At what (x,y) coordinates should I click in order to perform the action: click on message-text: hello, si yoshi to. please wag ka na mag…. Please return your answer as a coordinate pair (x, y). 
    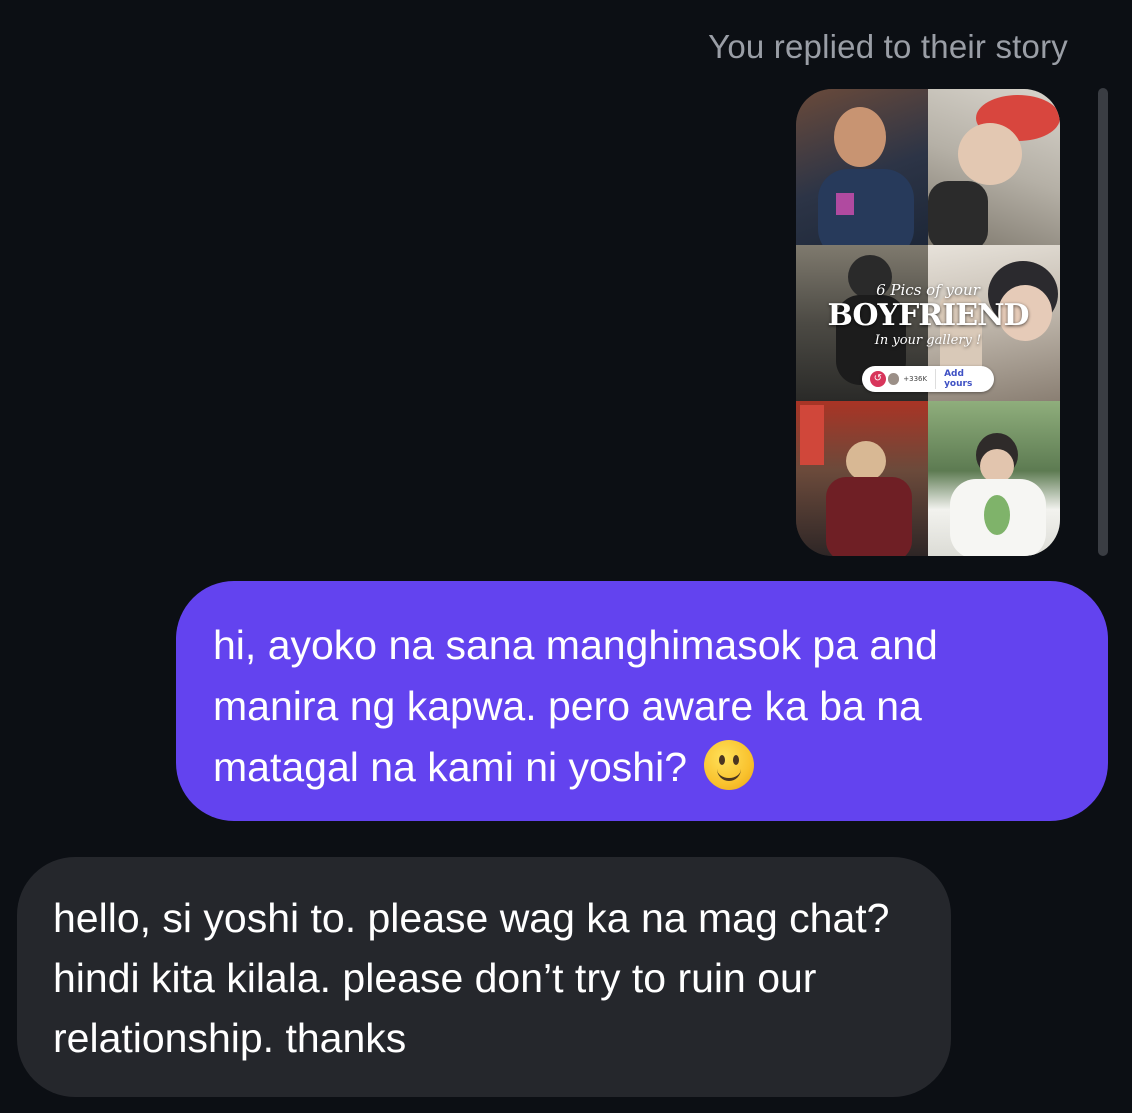
    Looking at the image, I should click on (471, 978).